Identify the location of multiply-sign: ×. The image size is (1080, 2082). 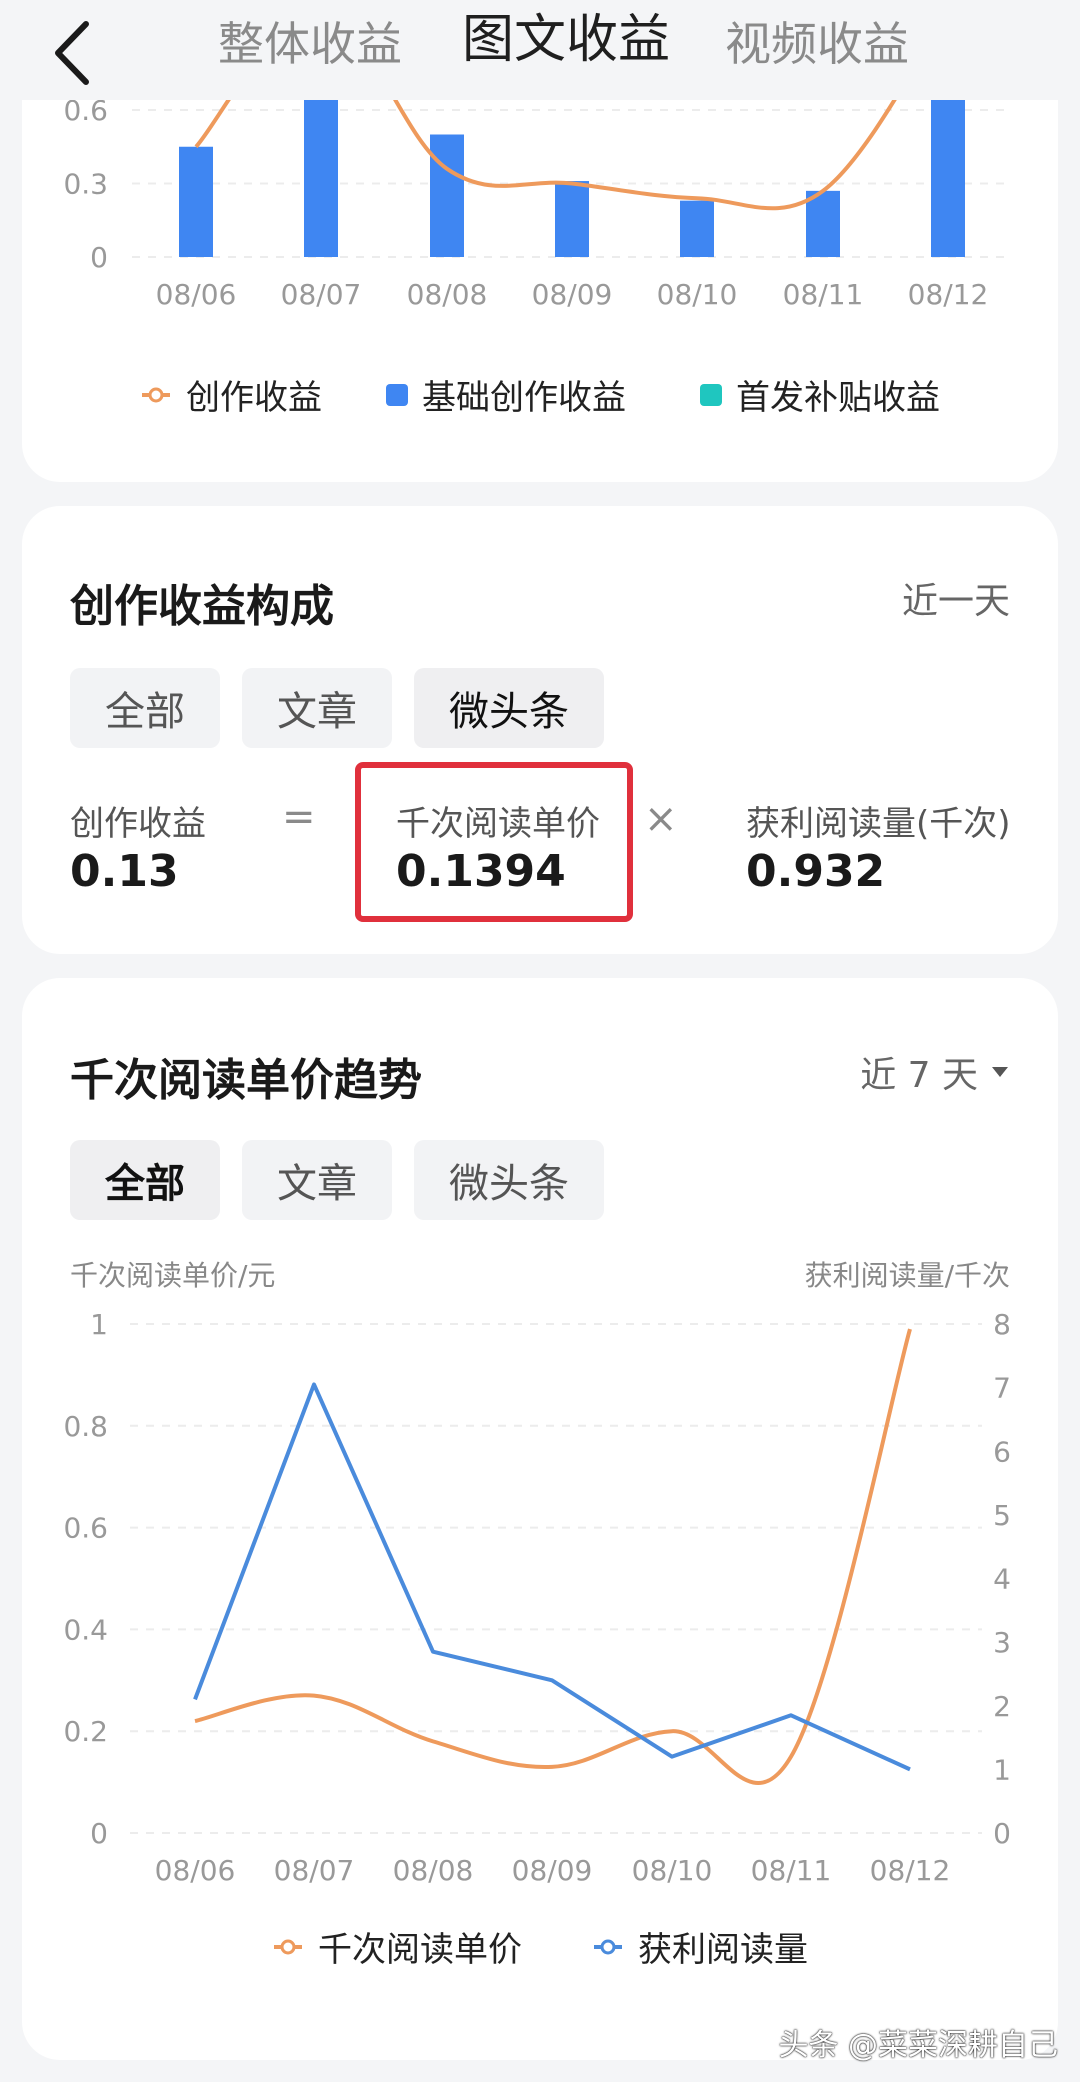
(661, 819).